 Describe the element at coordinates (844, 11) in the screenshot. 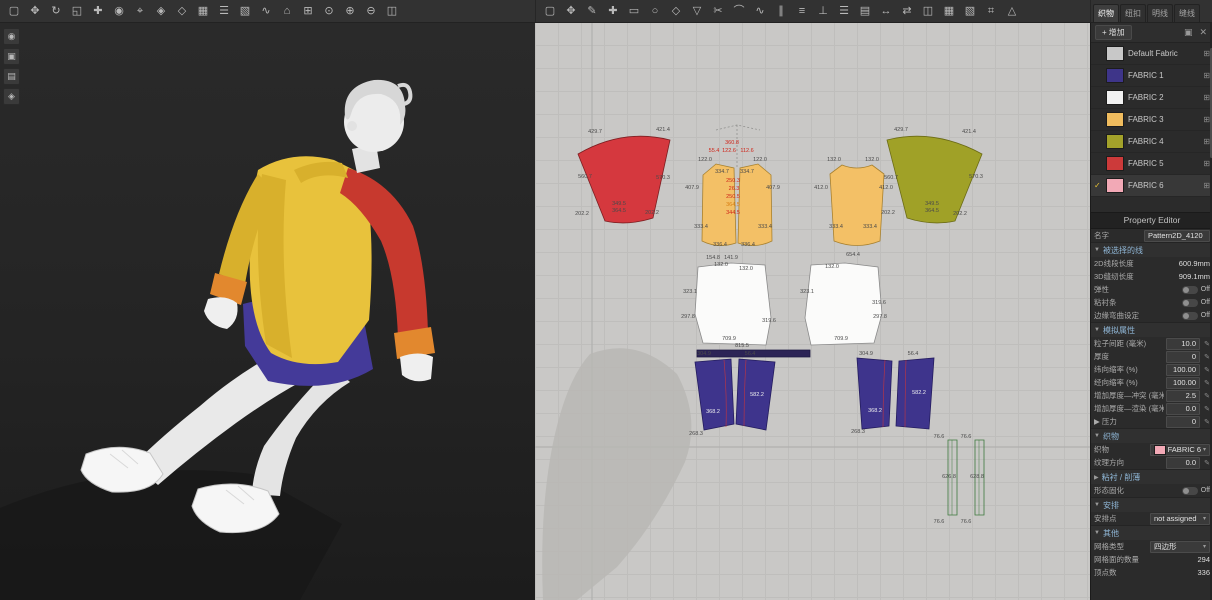

I see `free-sew-icon: ☰` at that location.